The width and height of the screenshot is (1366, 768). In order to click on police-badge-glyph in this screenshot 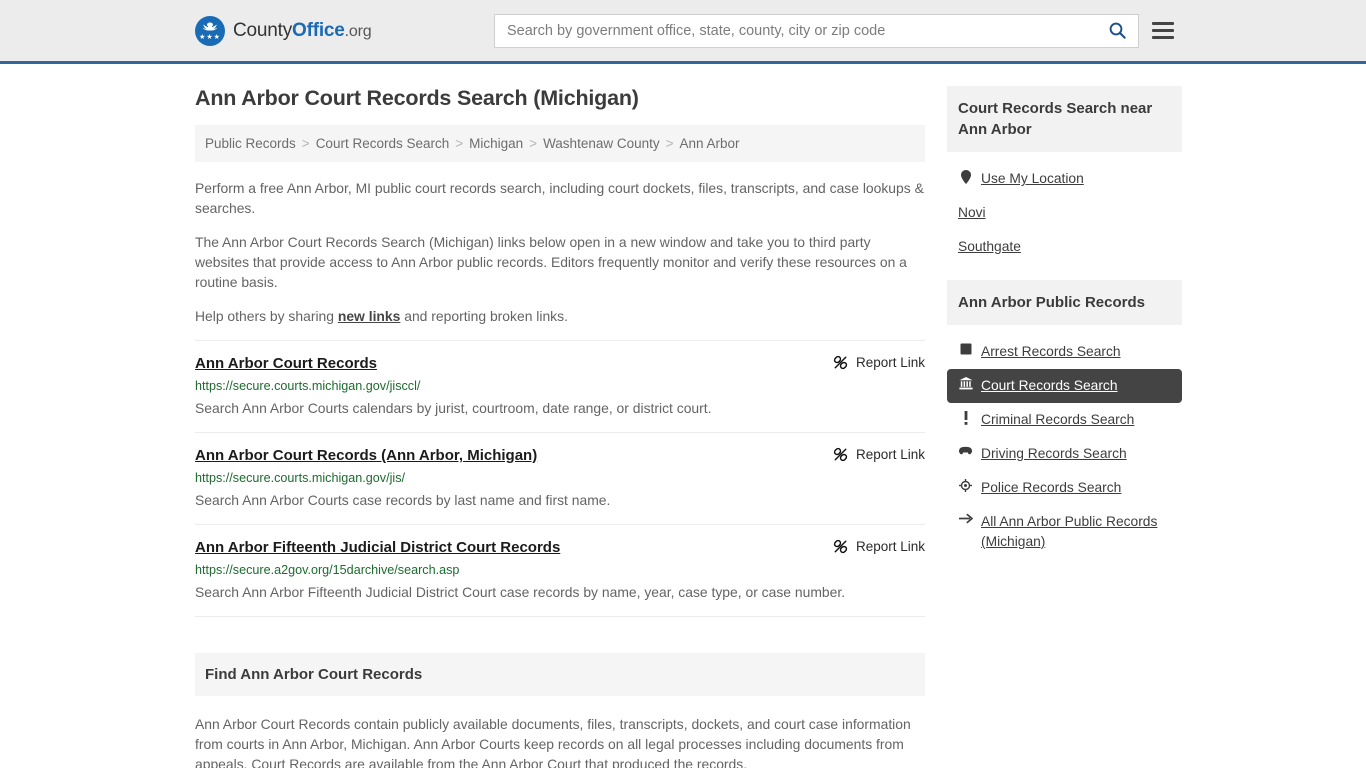, I will do `click(965, 485)`.